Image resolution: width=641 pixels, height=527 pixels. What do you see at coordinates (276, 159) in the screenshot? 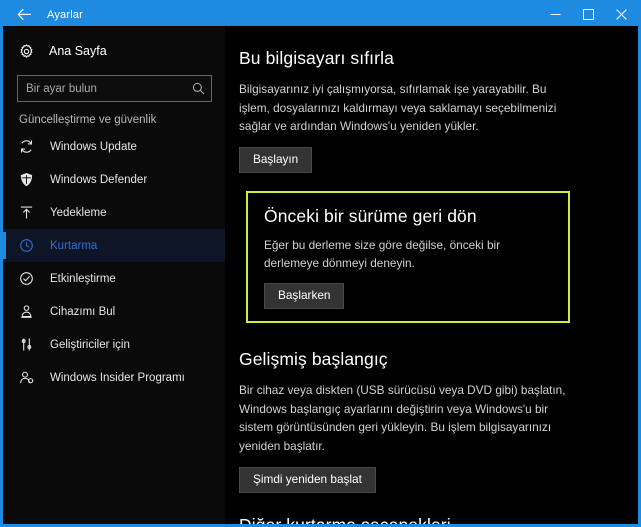
I see `reset-pc-start-button: Başlayın` at bounding box center [276, 159].